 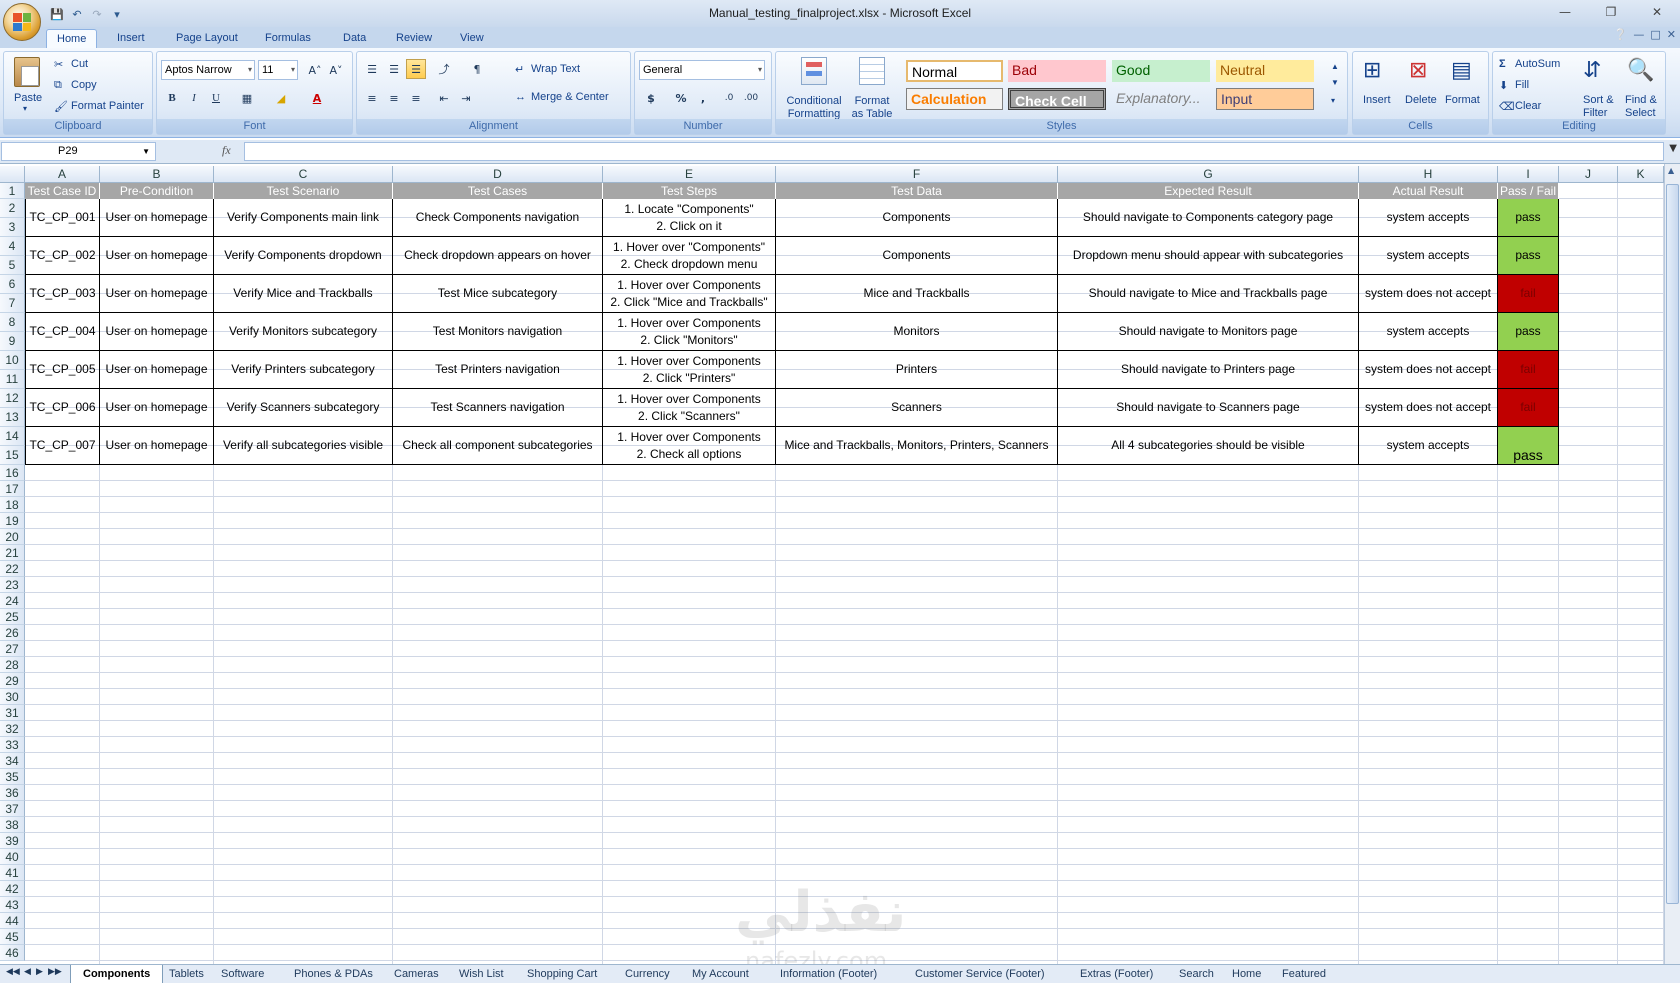 I want to click on font-color-button: A, so click(x=317, y=98).